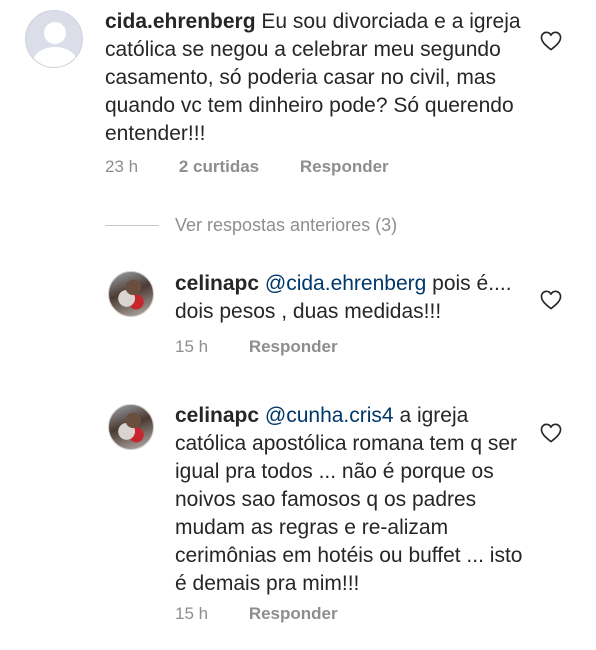 The height and width of the screenshot is (650, 596). What do you see at coordinates (132, 225) in the screenshot?
I see `divider-line` at bounding box center [132, 225].